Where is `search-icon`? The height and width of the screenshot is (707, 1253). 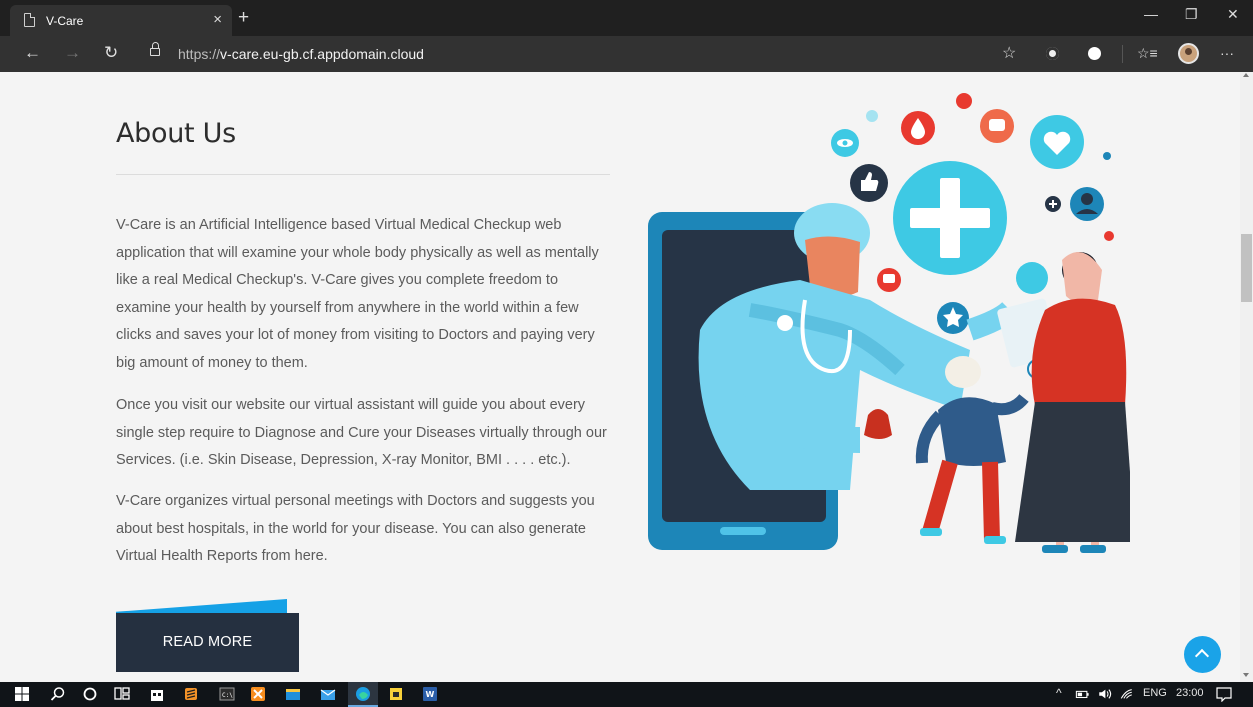
search-icon is located at coordinates (58, 694).